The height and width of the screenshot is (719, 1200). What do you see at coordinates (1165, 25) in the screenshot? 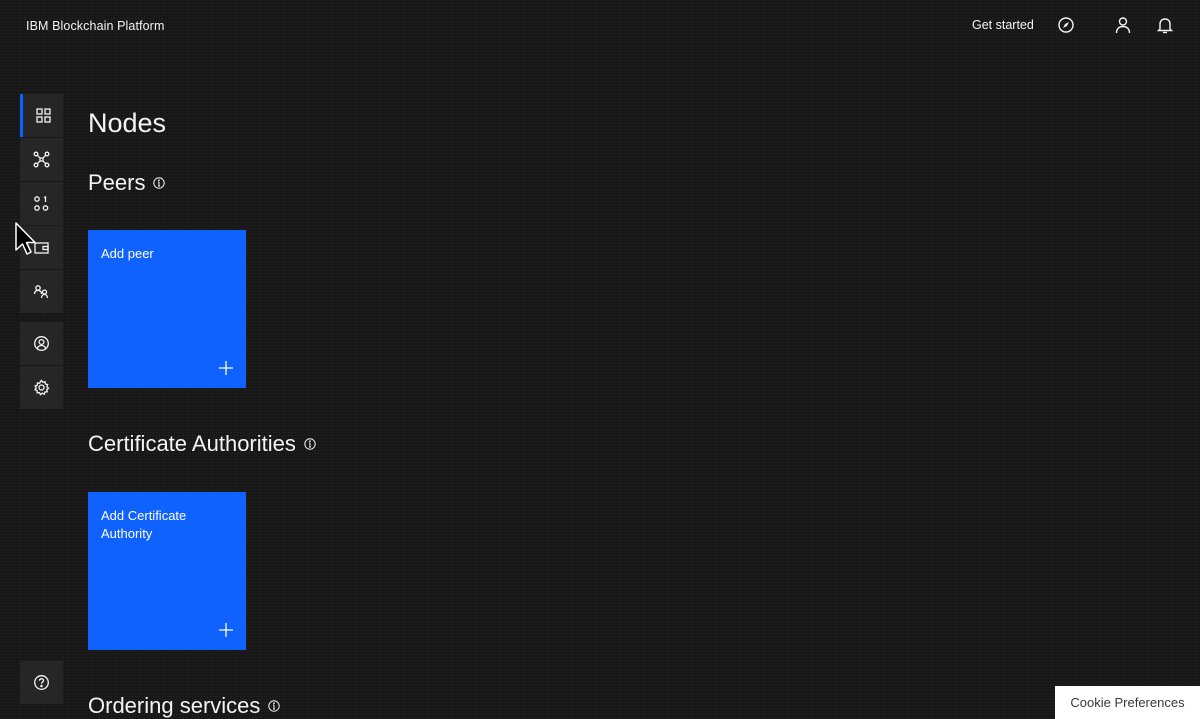
I see `notification-icon` at bounding box center [1165, 25].